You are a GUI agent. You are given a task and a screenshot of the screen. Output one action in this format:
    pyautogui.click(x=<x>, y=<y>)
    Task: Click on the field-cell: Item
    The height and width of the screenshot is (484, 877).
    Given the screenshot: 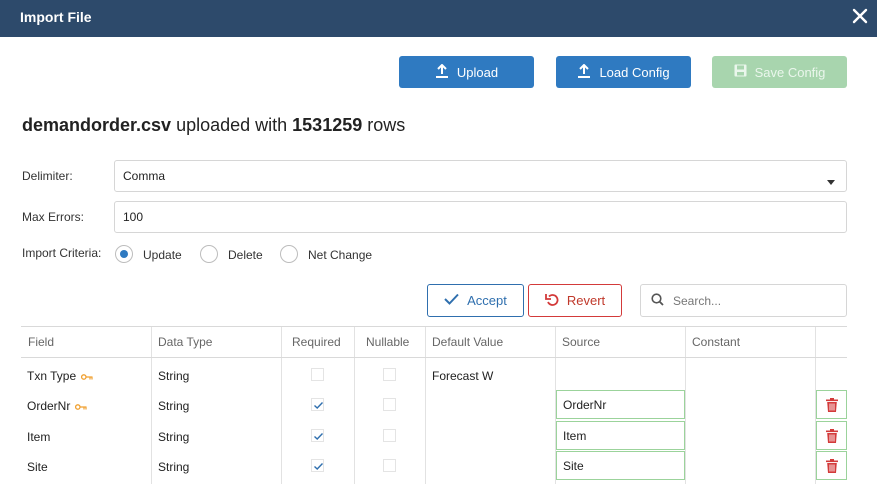 What is the action you would take?
    pyautogui.click(x=38, y=437)
    